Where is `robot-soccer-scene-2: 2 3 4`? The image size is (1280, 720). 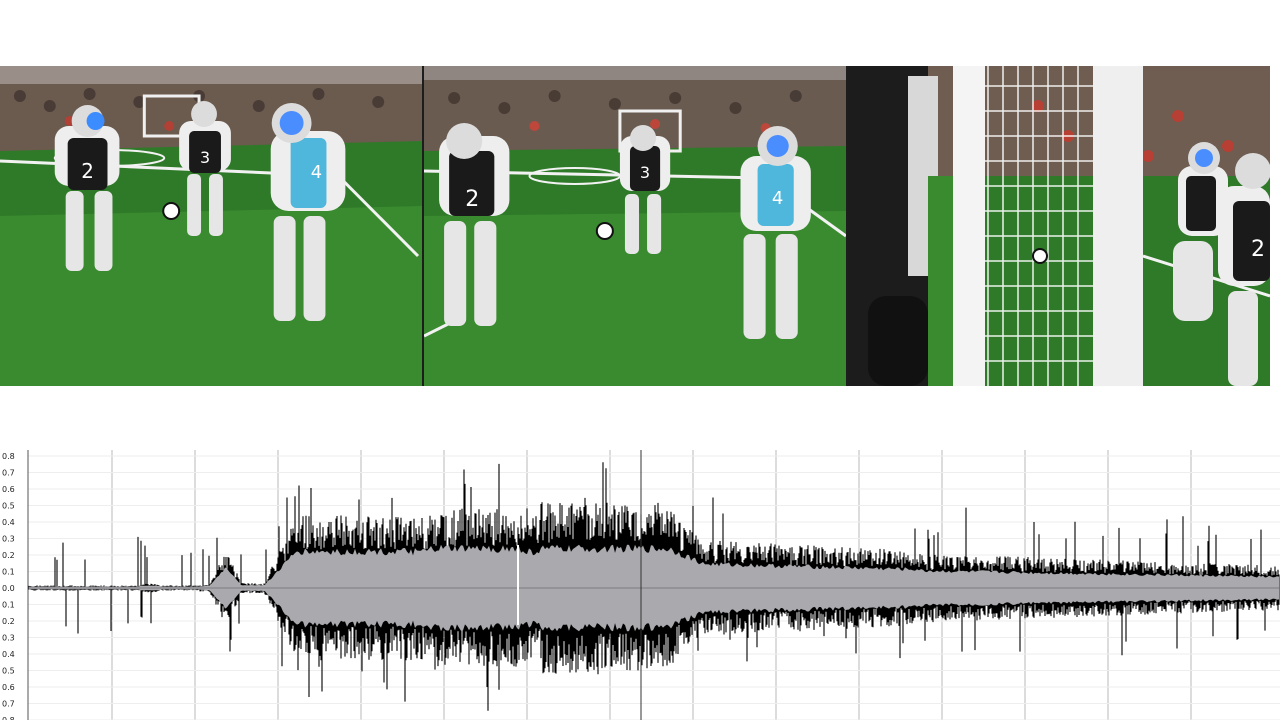 robot-soccer-scene-2: 2 3 4 is located at coordinates (635, 226).